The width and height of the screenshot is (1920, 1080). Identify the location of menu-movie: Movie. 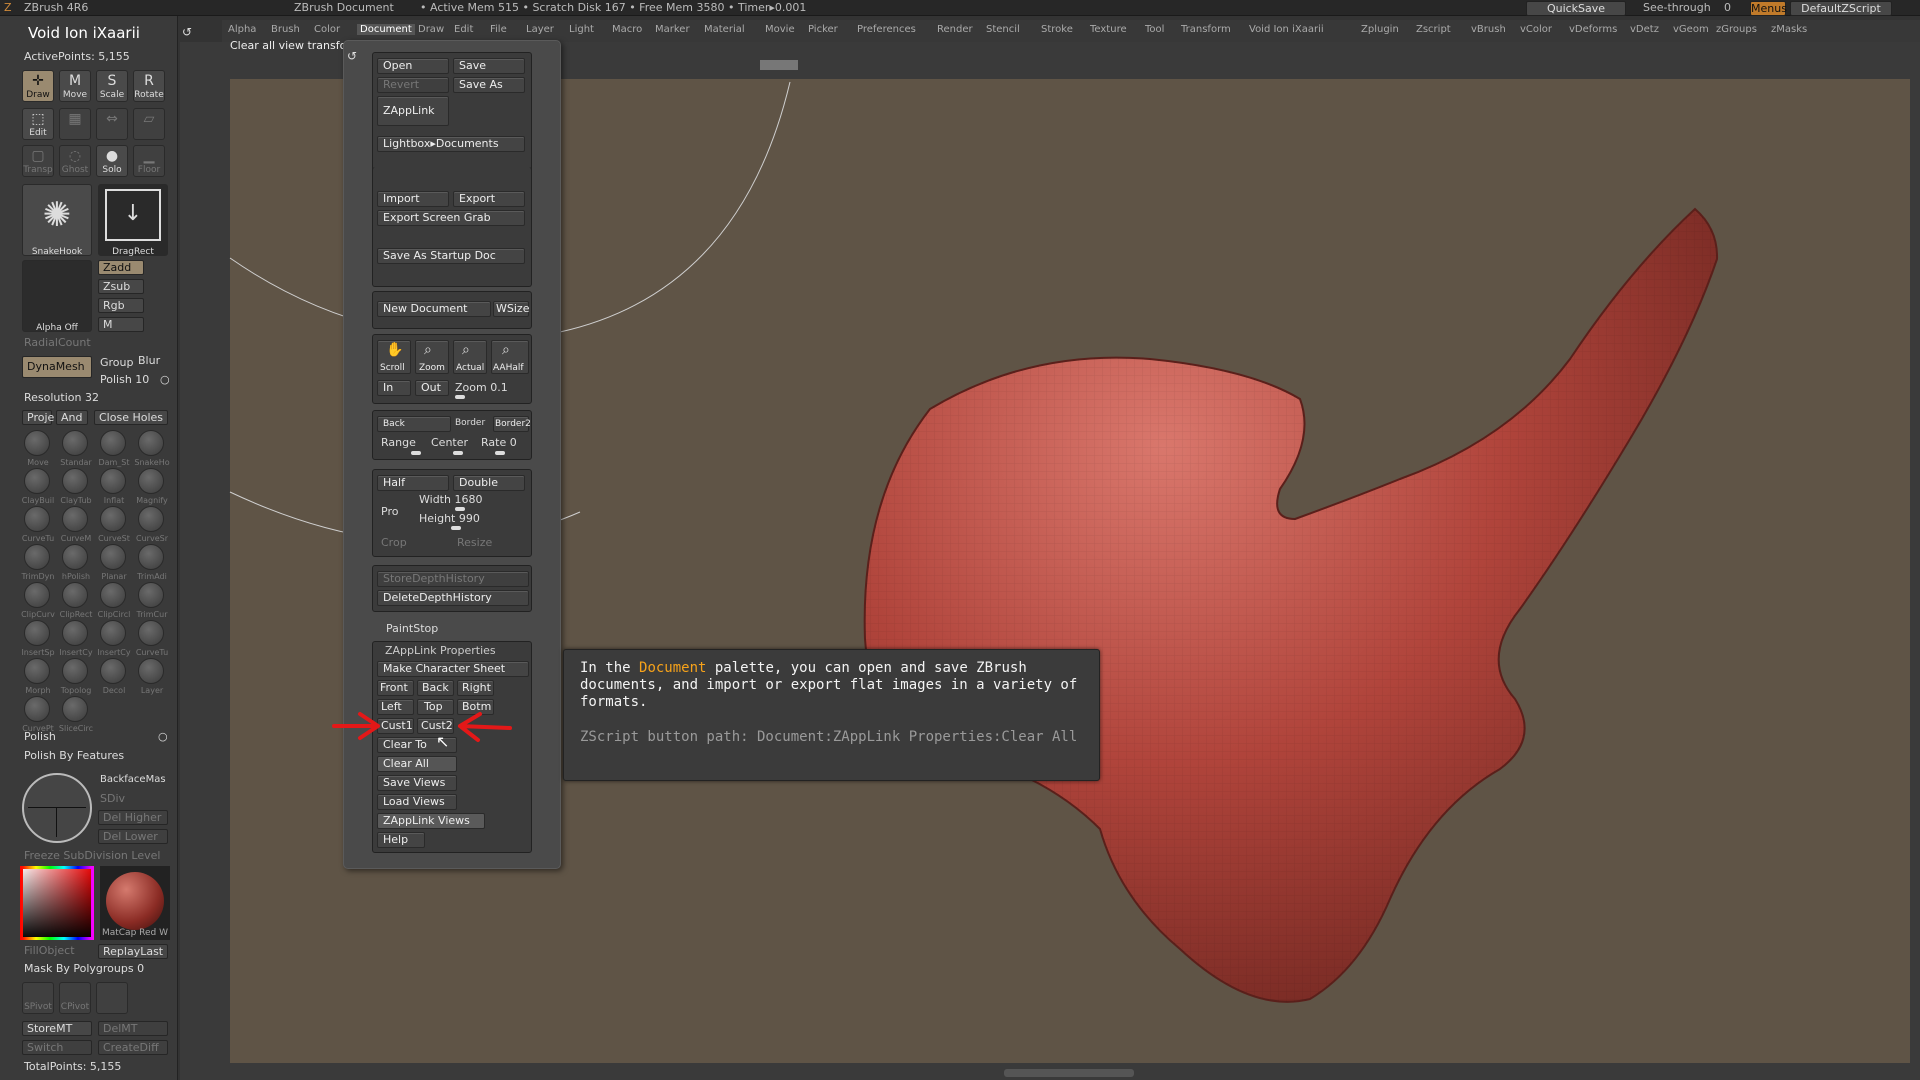
(780, 29).